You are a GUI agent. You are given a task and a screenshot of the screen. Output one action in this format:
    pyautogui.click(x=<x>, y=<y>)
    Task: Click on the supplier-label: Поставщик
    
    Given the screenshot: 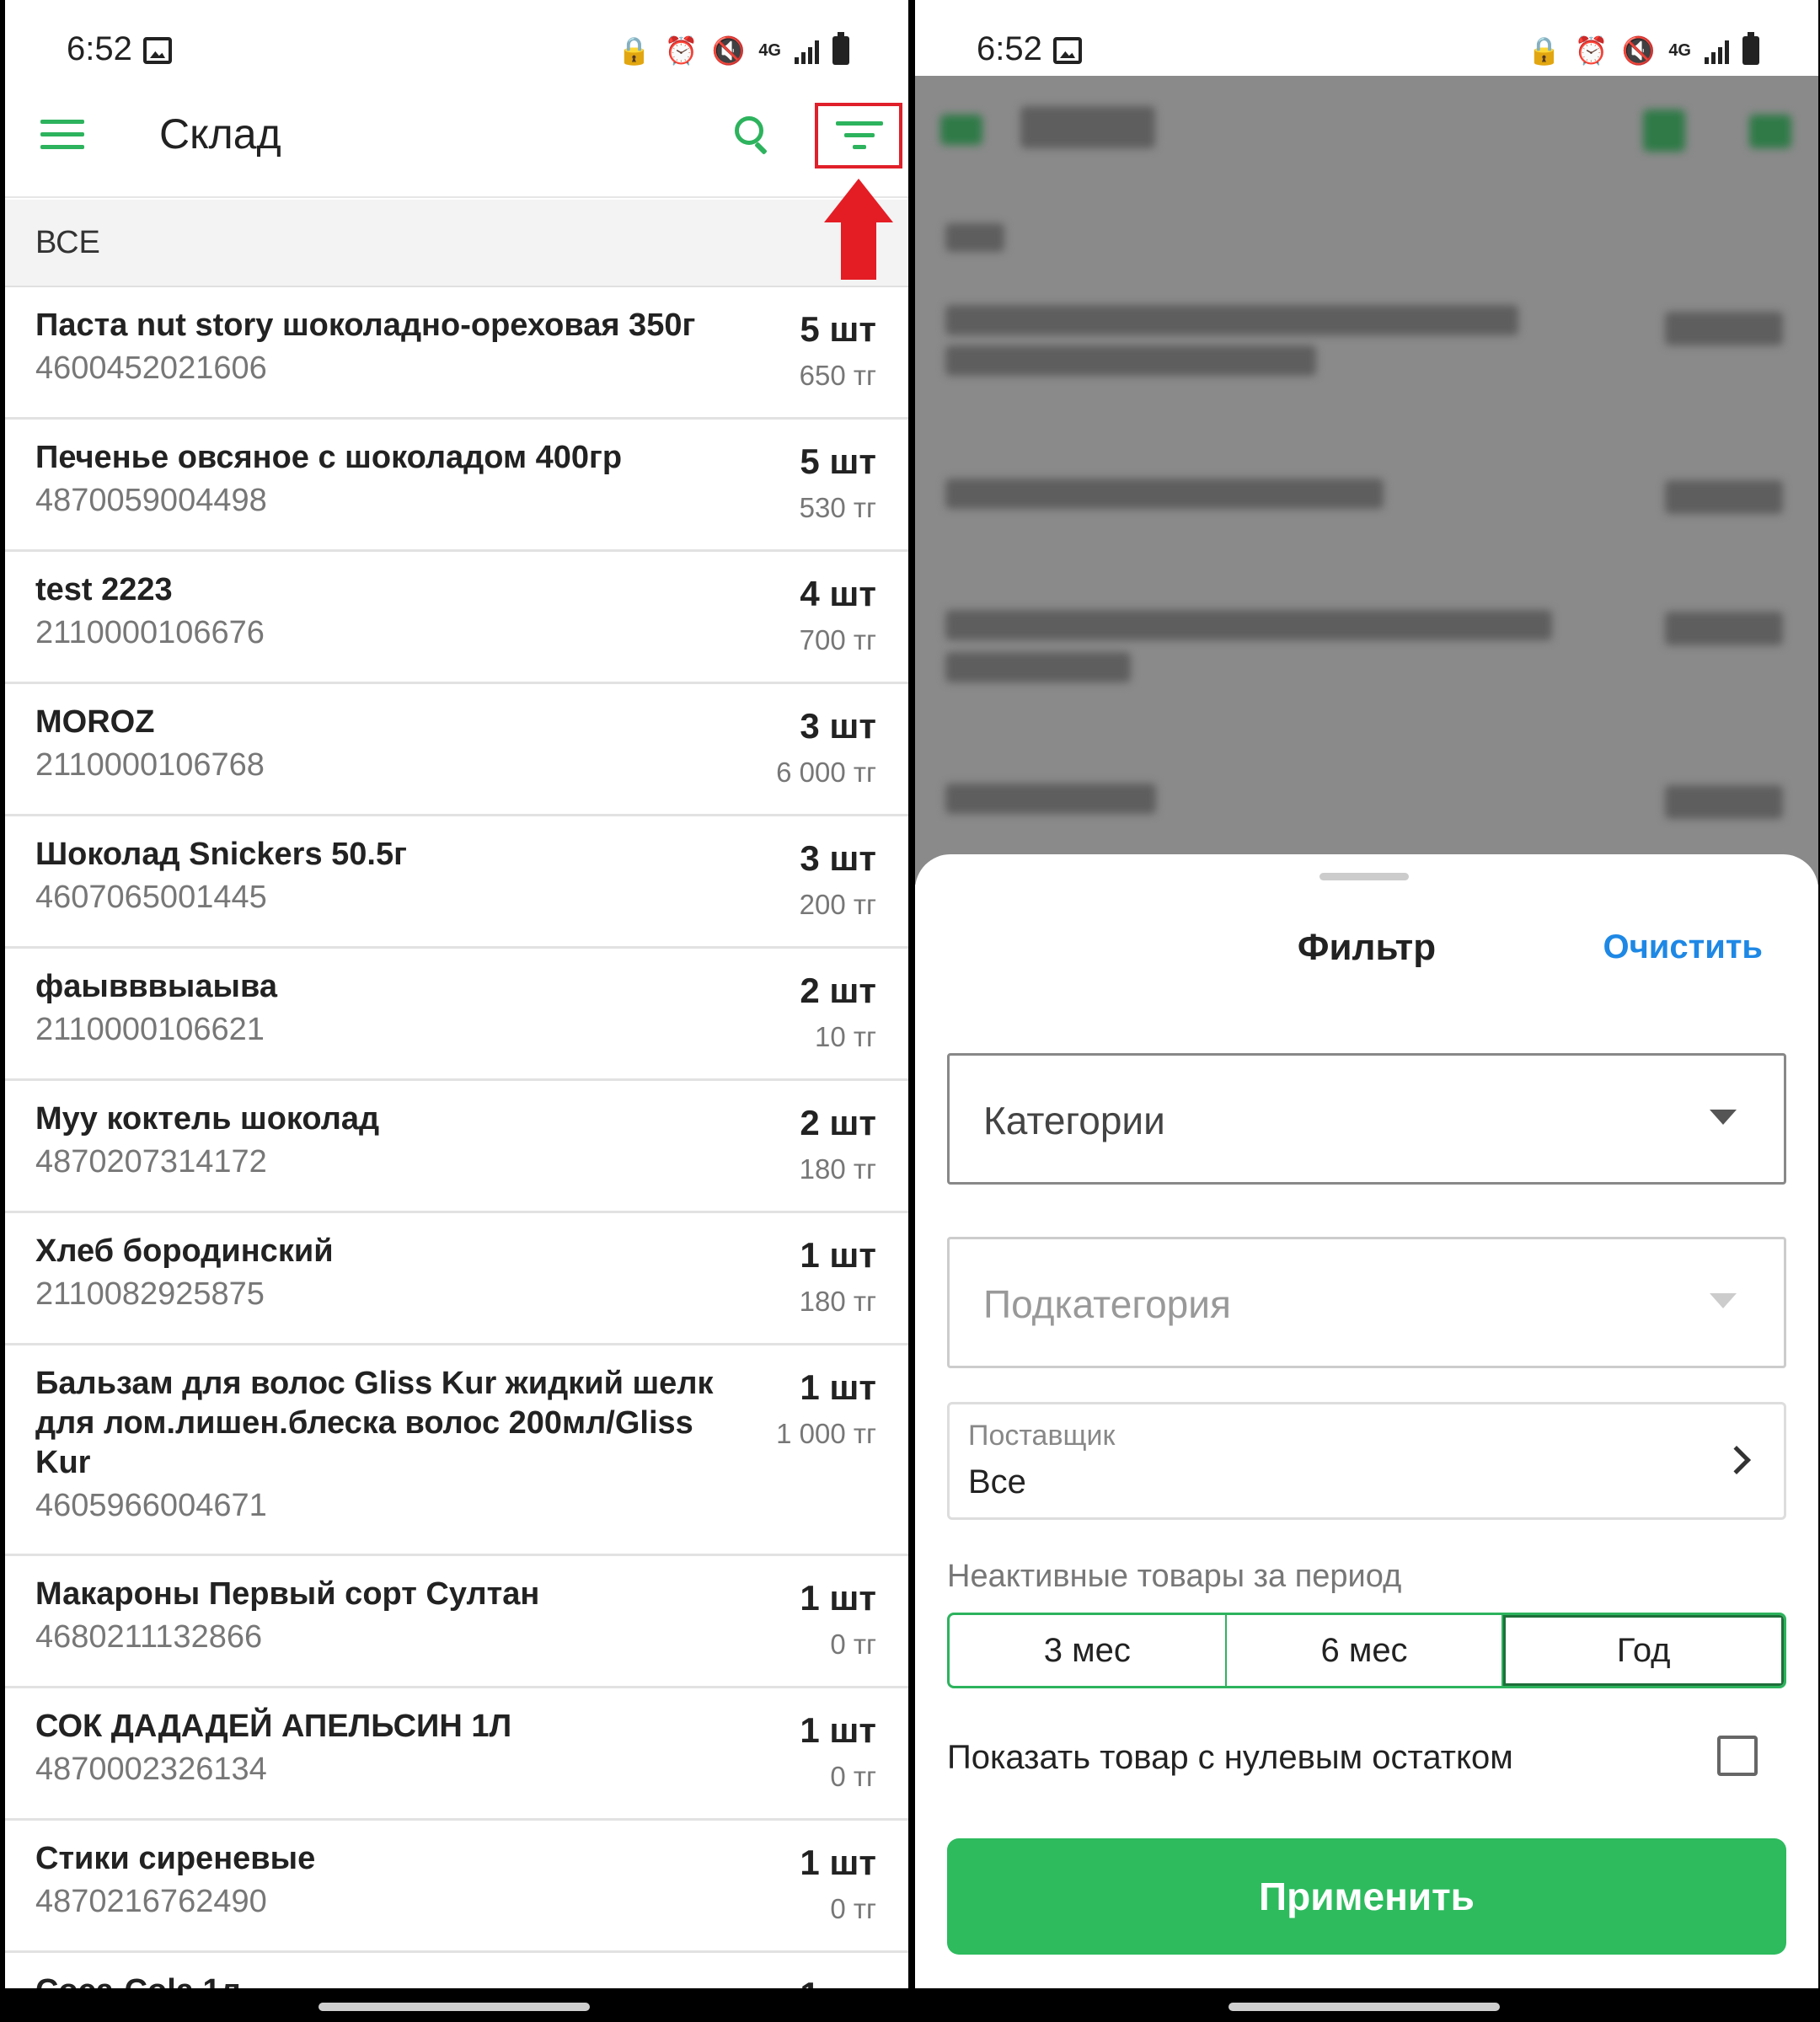 What is the action you would take?
    pyautogui.click(x=1042, y=1436)
    